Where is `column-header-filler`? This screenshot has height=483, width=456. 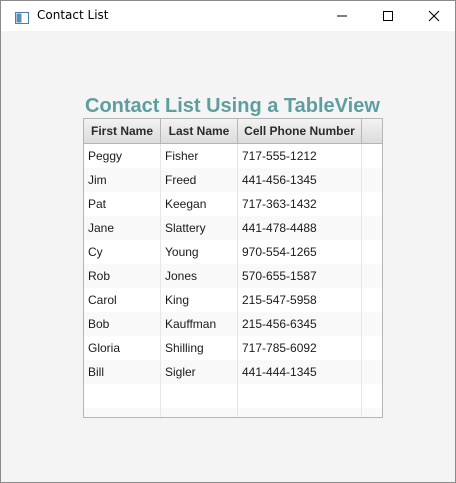
column-header-filler is located at coordinates (372, 131).